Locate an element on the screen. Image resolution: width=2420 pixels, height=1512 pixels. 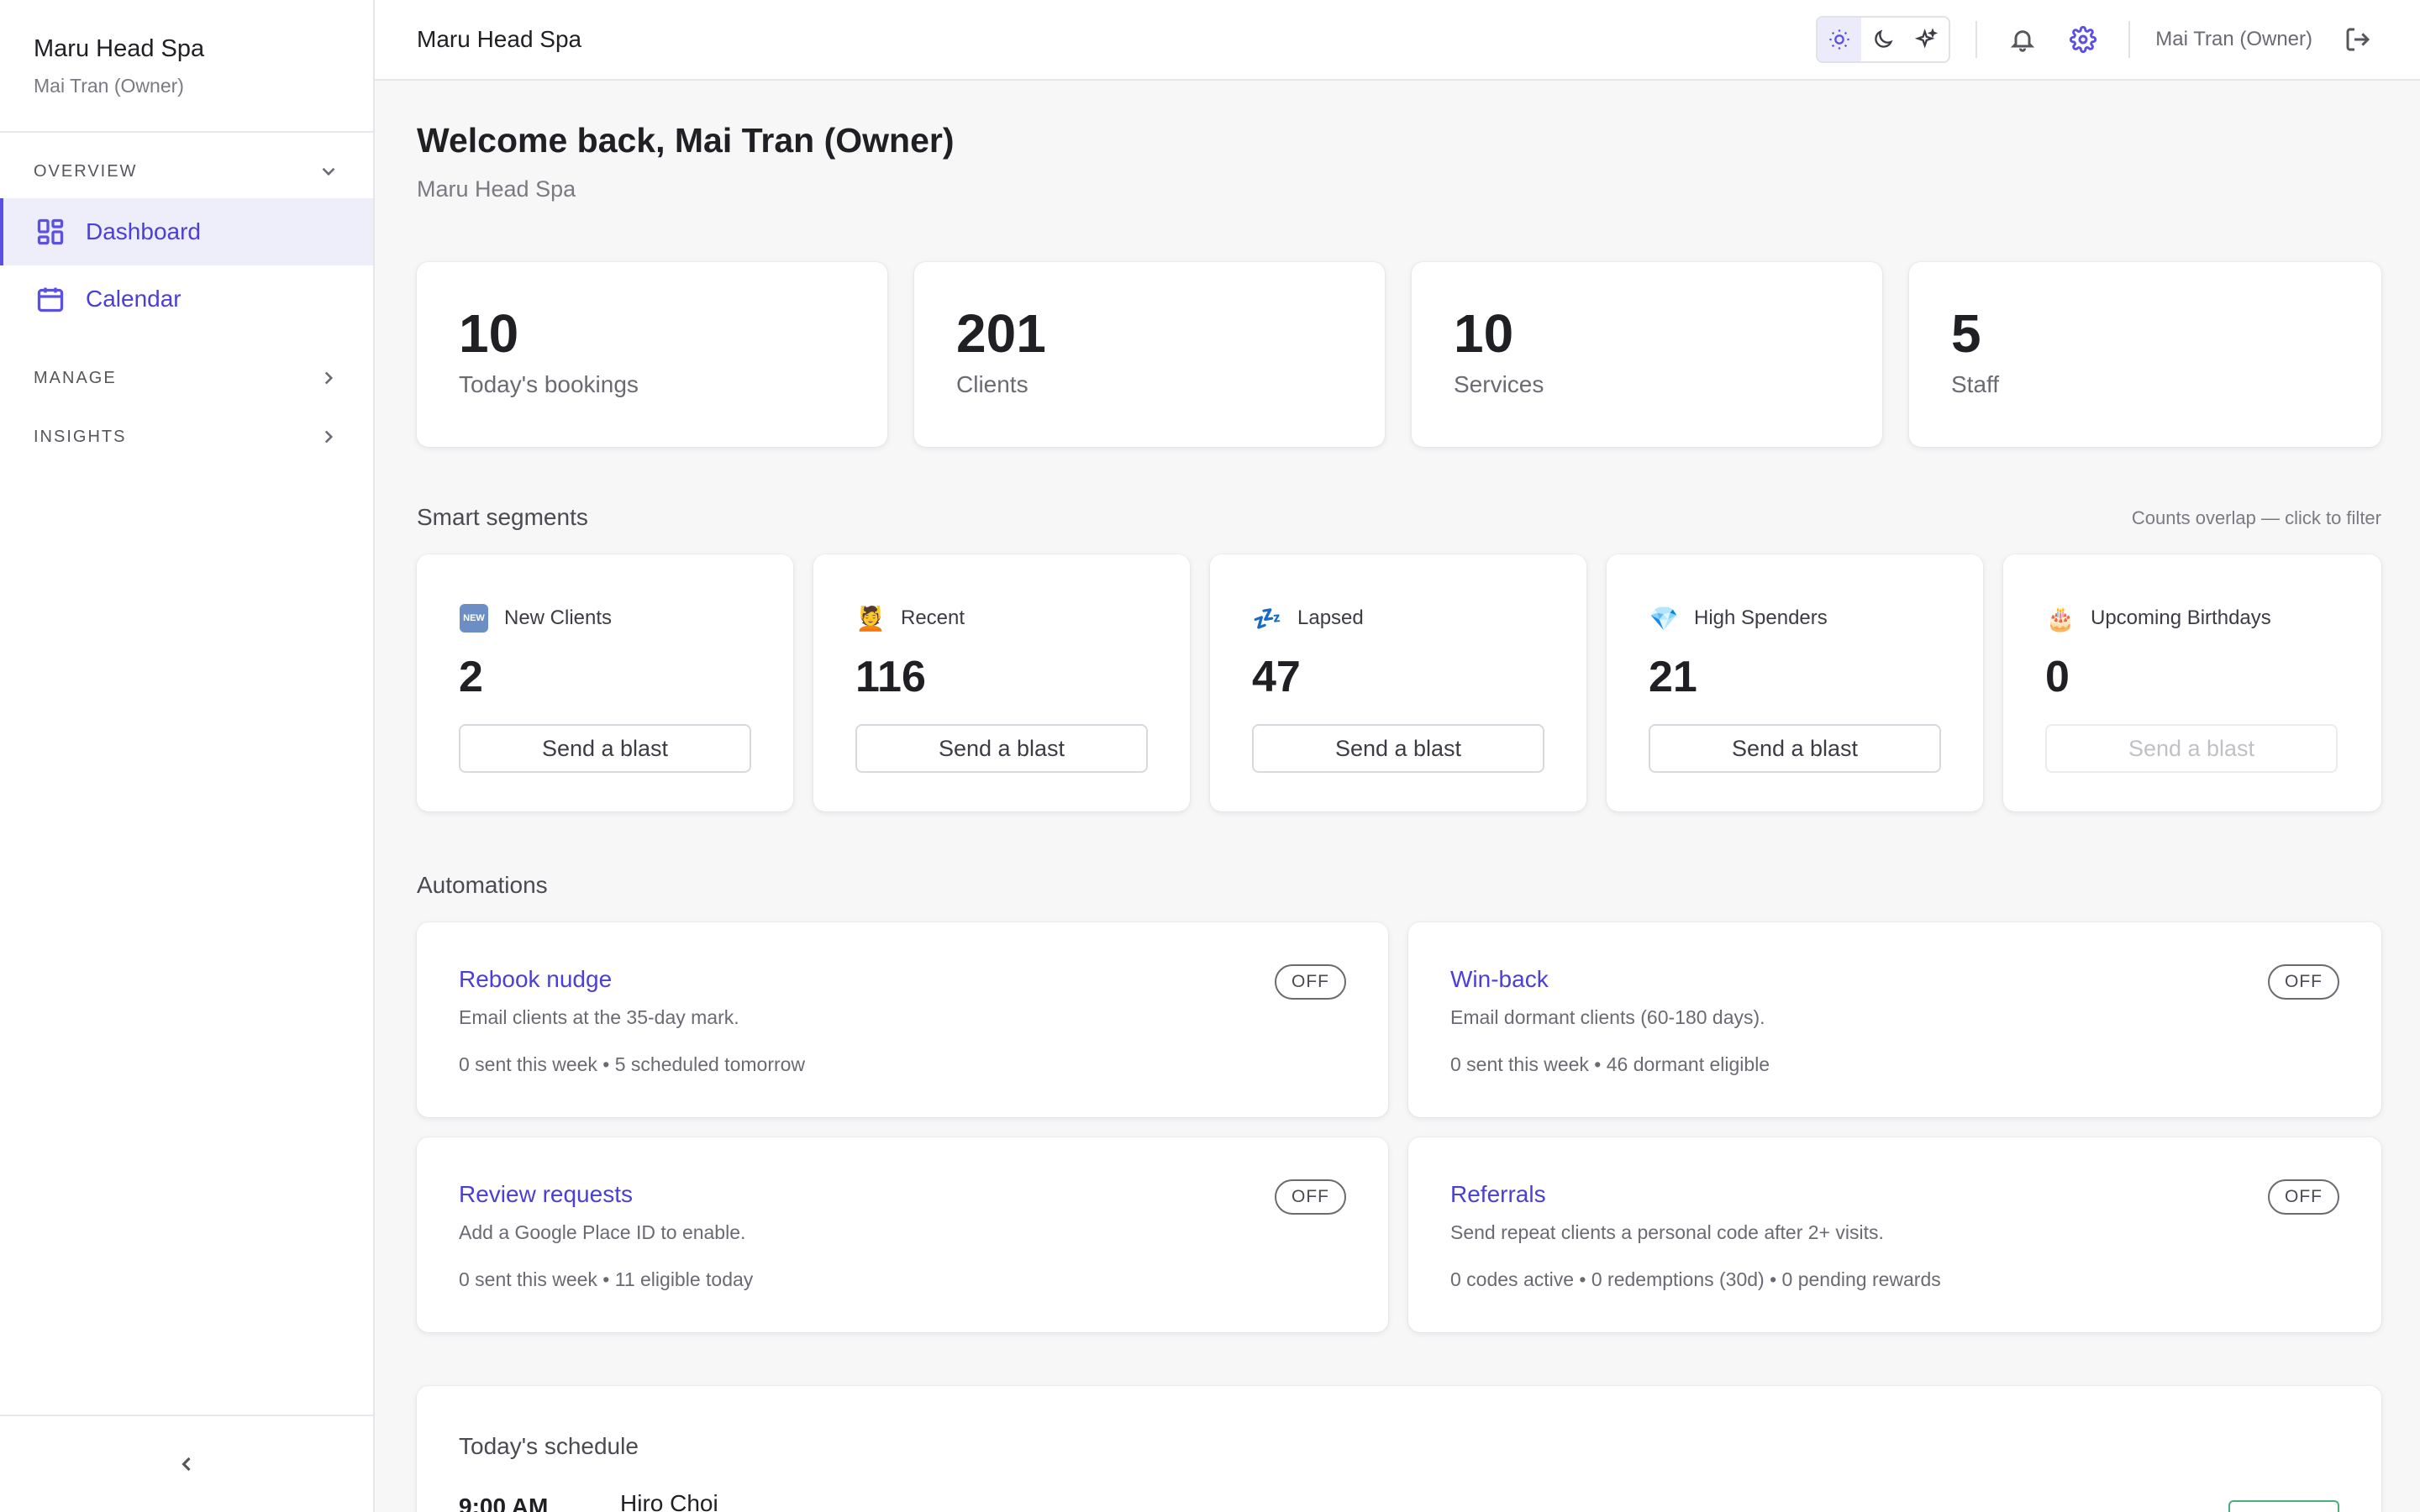
theme-sparkle-button is located at coordinates (1927, 39).